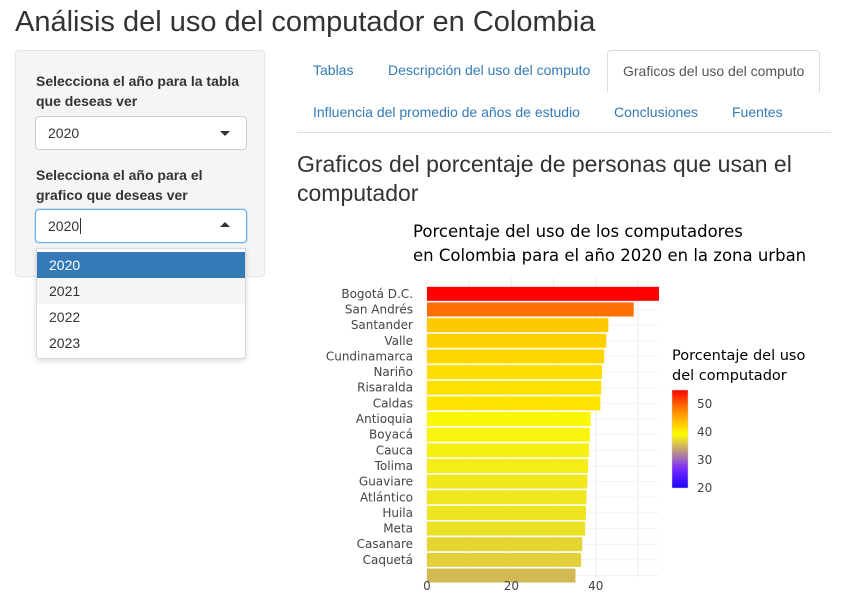 This screenshot has height=596, width=841. I want to click on dropdown-option-2020: 2020, so click(141, 265).